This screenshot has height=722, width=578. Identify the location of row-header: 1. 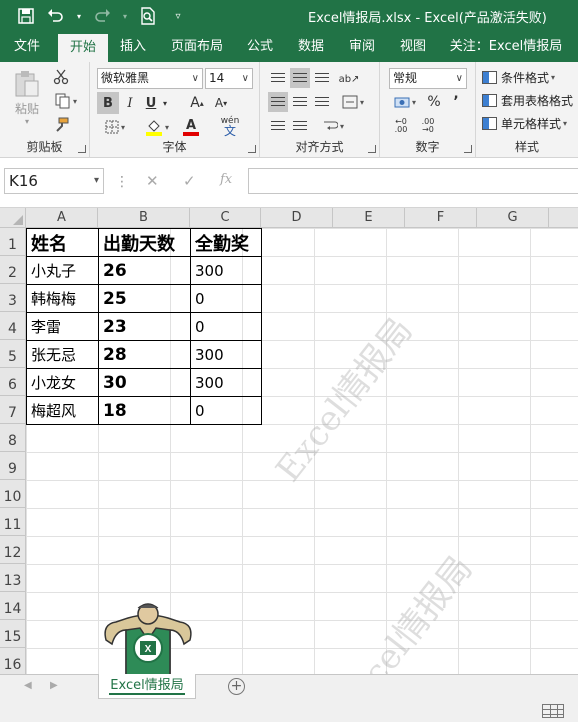
(13, 242).